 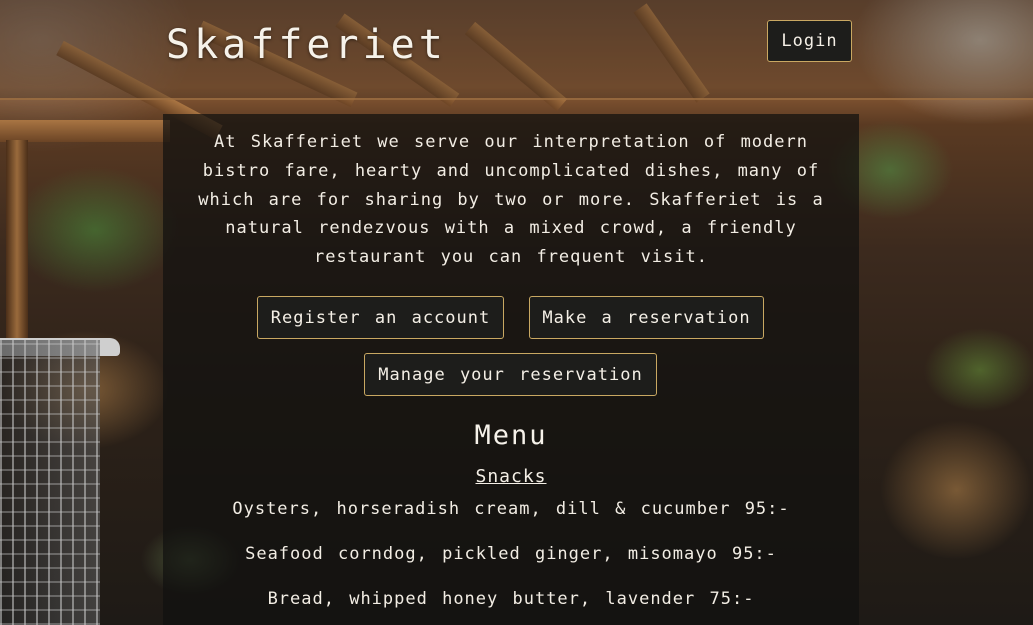 I want to click on wooden-post, so click(x=17, y=240).